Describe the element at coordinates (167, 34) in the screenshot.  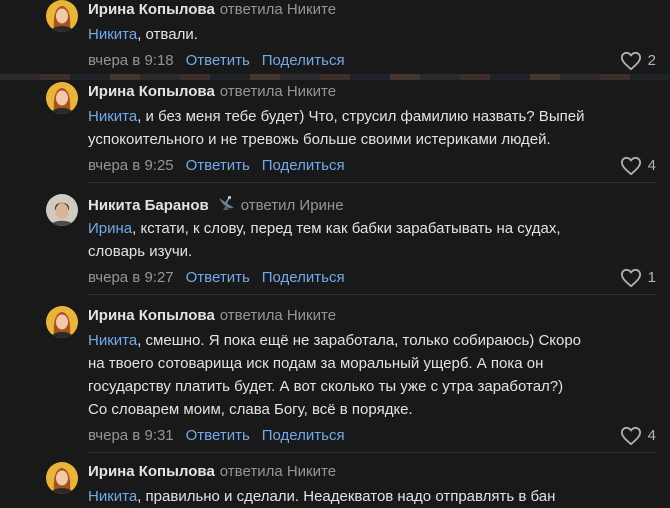
I see `text-line: , отвали.` at that location.